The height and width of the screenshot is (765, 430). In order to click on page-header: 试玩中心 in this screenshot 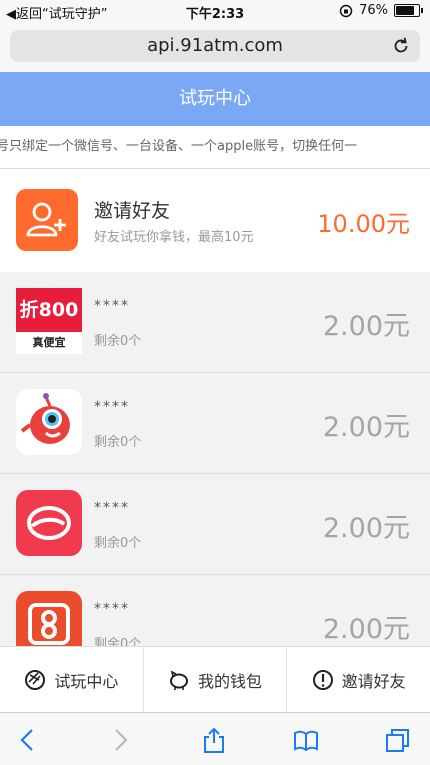, I will do `click(215, 99)`.